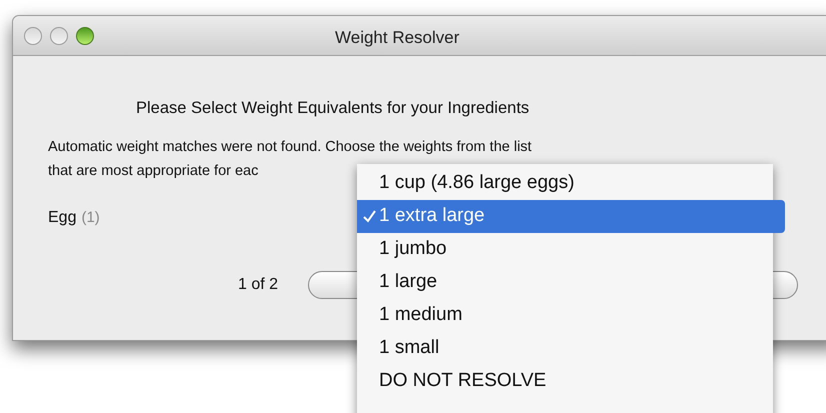 The height and width of the screenshot is (413, 826). What do you see at coordinates (565, 282) in the screenshot?
I see `menu-item: 1 large` at bounding box center [565, 282].